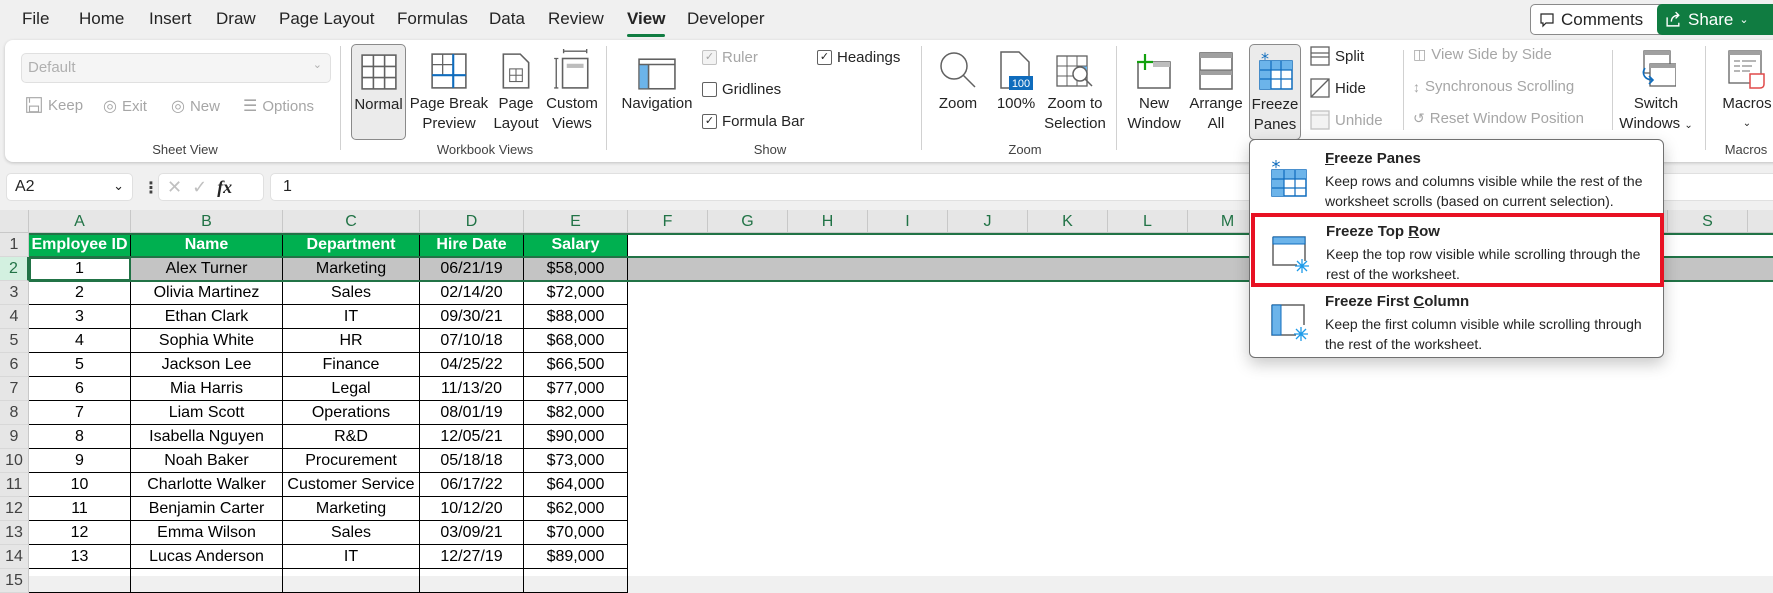  I want to click on table-cell: 10/12/20, so click(472, 509).